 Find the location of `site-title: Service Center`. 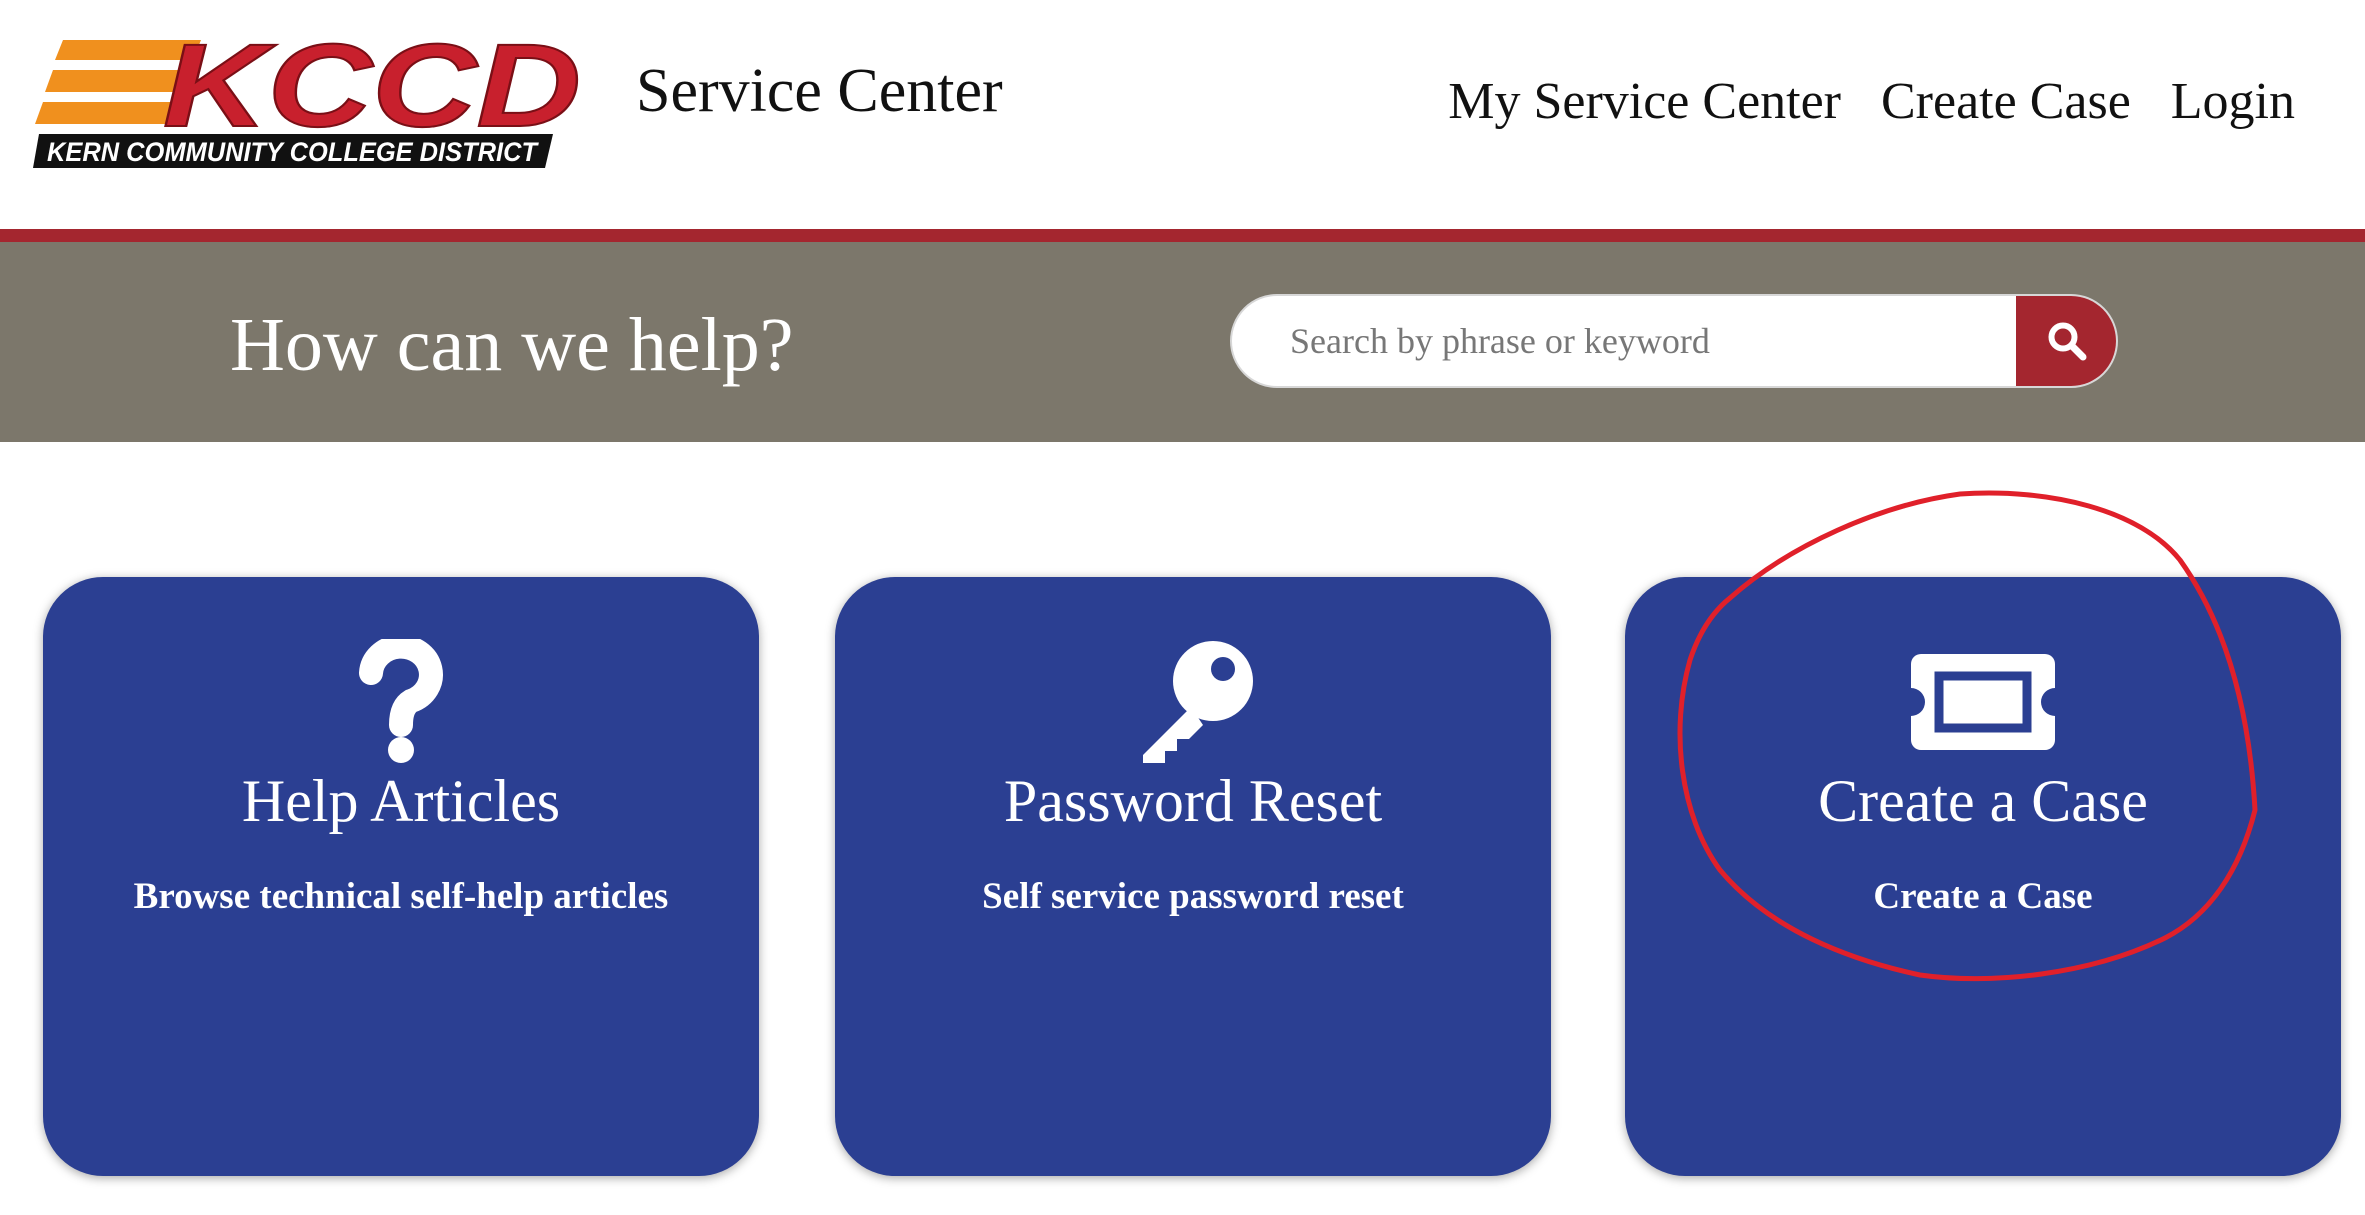

site-title: Service Center is located at coordinates (819, 91).